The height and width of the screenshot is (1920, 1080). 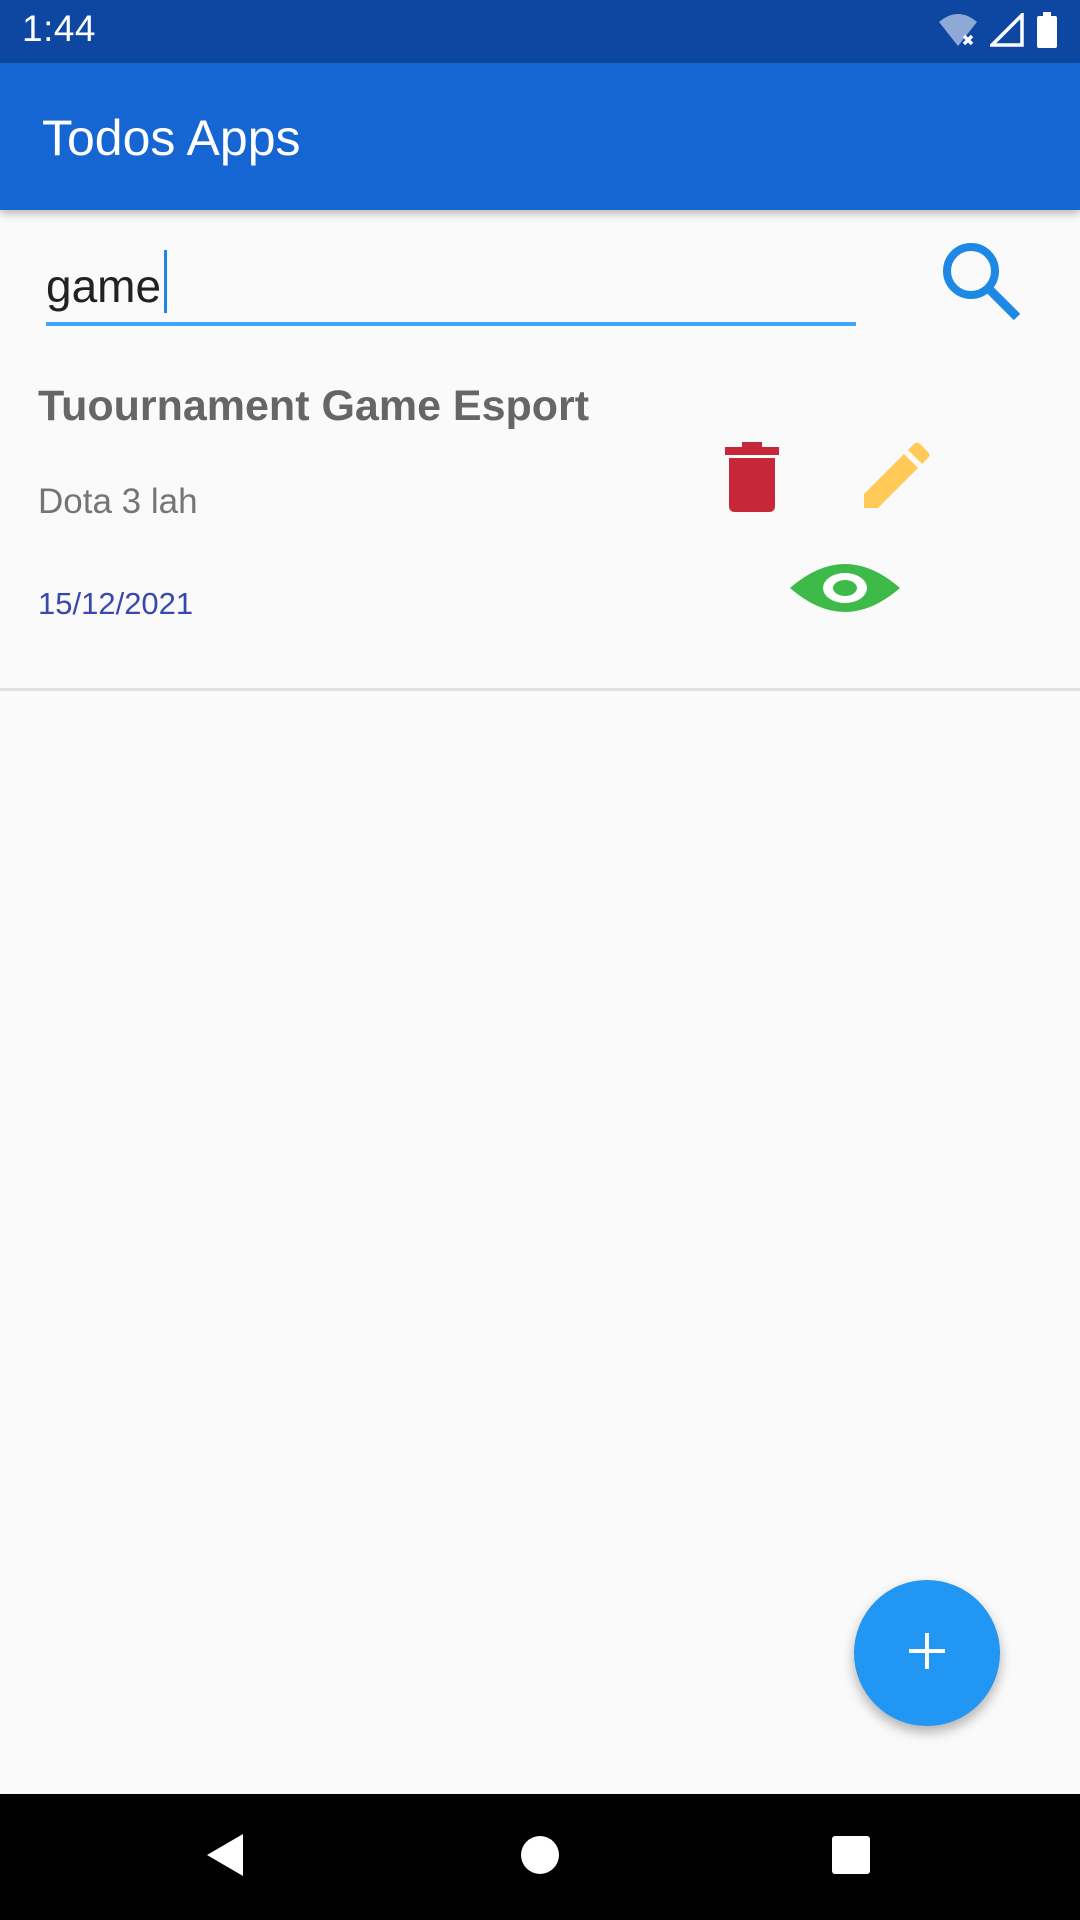 I want to click on recents-button, so click(x=851, y=1857).